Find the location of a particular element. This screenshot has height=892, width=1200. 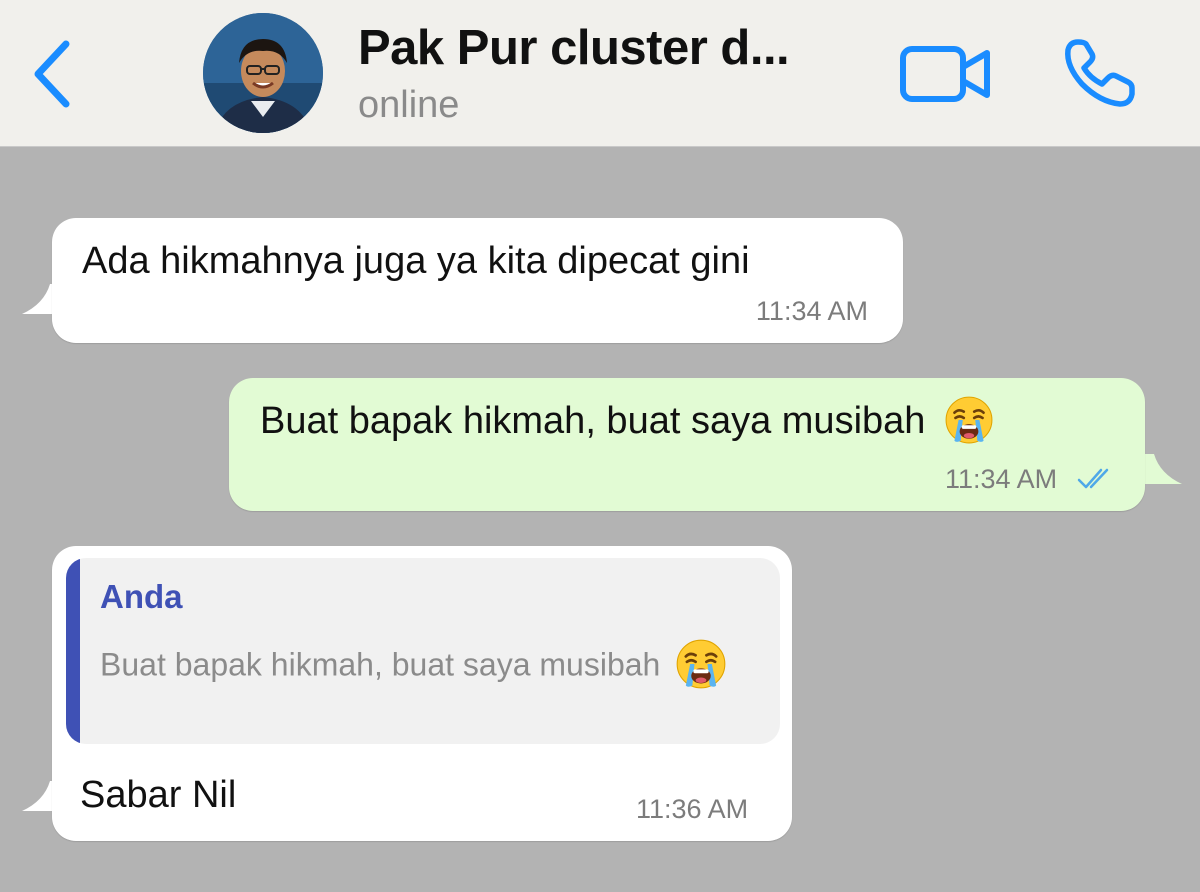

quote-author: Anda is located at coordinates (141, 596).